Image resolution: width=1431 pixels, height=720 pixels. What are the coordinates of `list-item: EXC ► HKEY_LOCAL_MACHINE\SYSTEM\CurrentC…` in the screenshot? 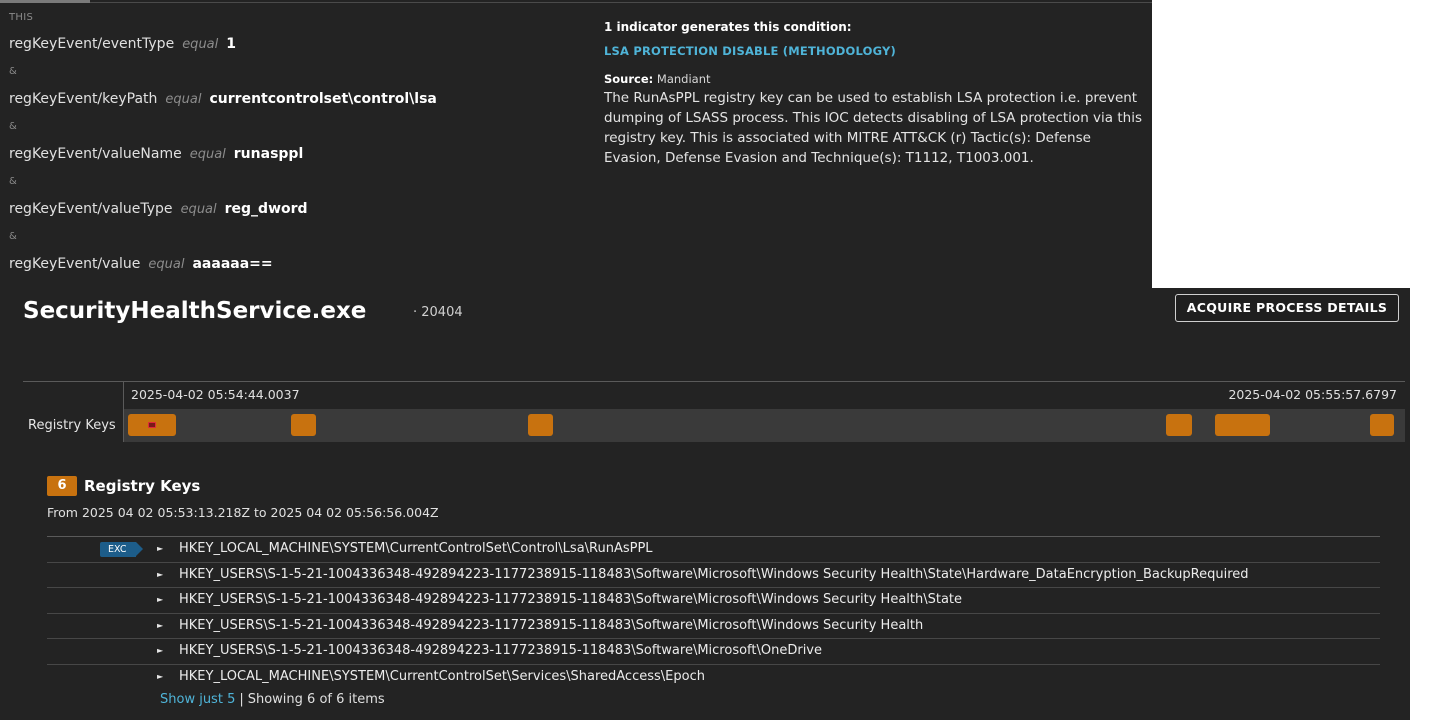 It's located at (713, 549).